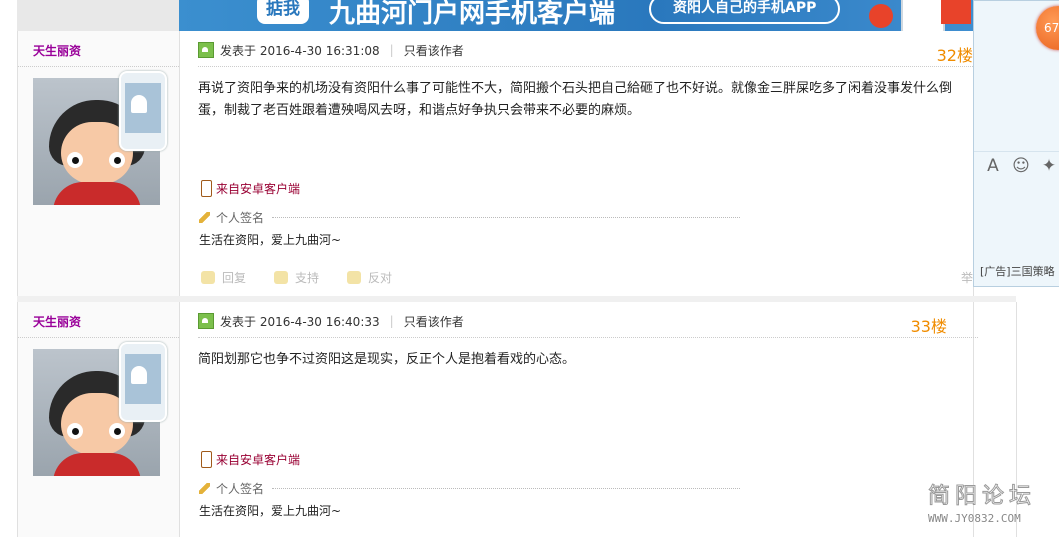 The width and height of the screenshot is (1059, 537). Describe the element at coordinates (472, 14) in the screenshot. I see `banner-title: 九曲河门户网手机客户端` at that location.